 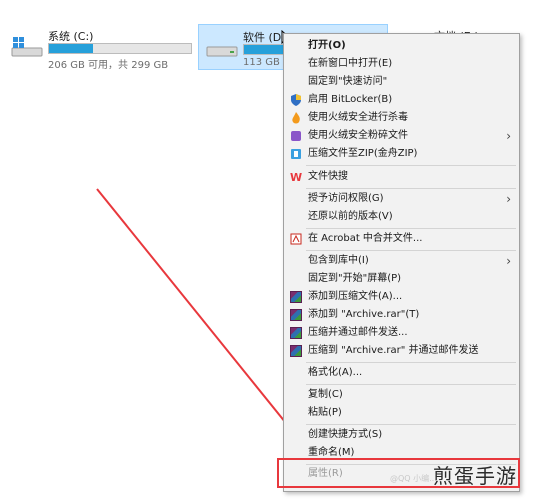 I want to click on menu-item-huorong-shred: 使用火绒安全粉碎文件 ›, so click(x=401, y=136).